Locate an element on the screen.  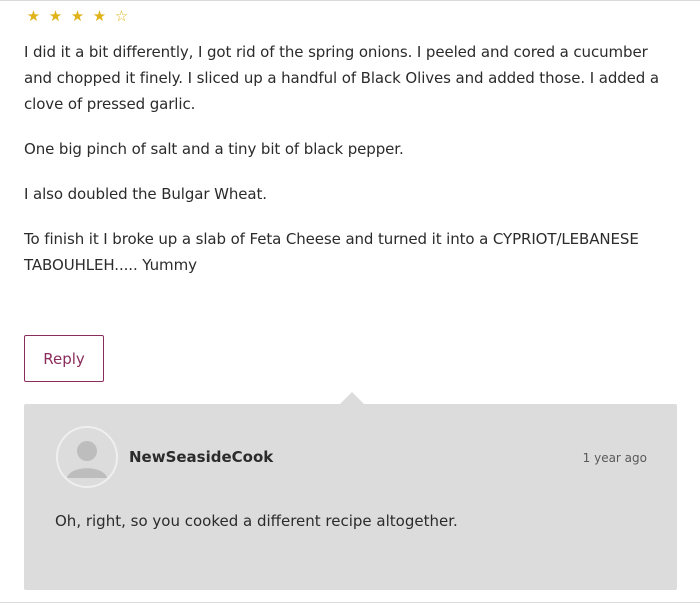
comment-paragraph: I also doubled the Bulgar Wheat. is located at coordinates (145, 194).